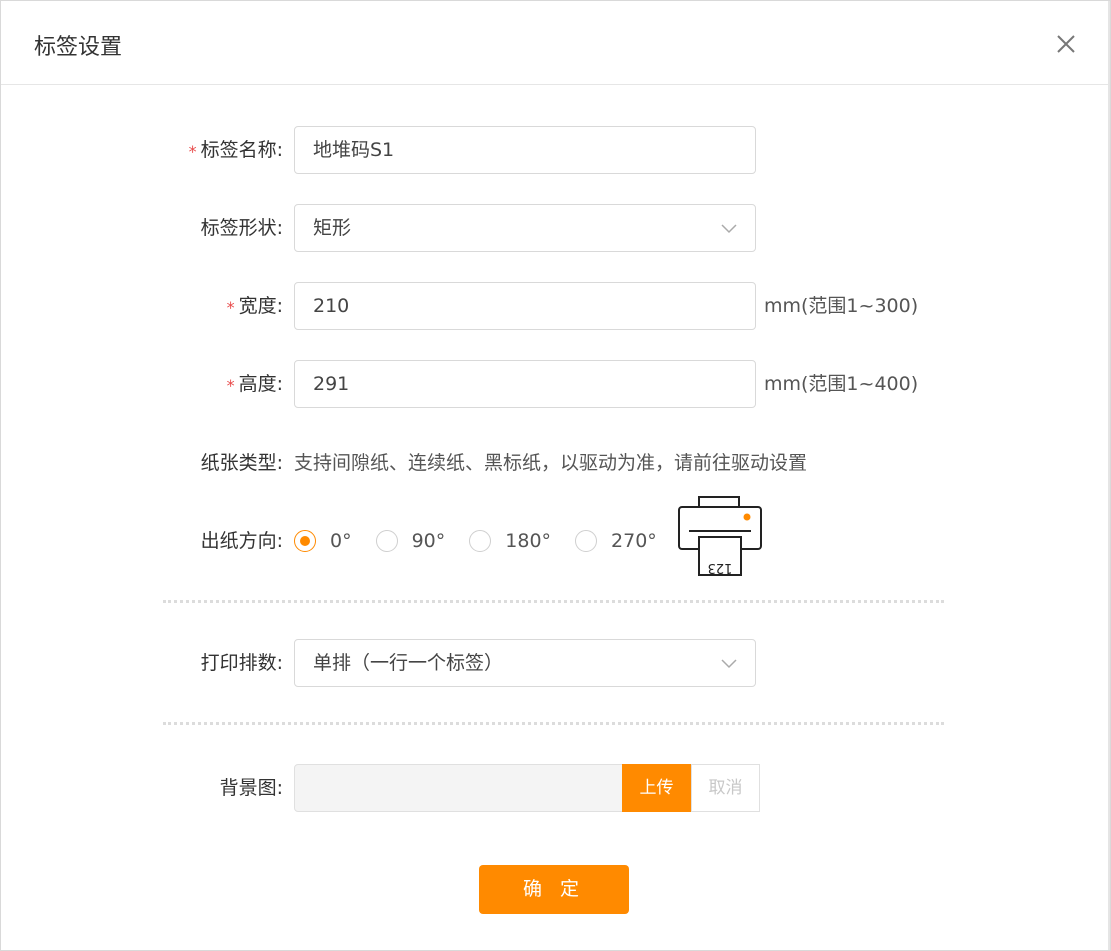 The width and height of the screenshot is (1111, 951). I want to click on paper-type-row: 纸张类型: 支持间隙纸、连续纸、黑标纸，以驱动为准，请前往驱动设置, so click(555, 463).